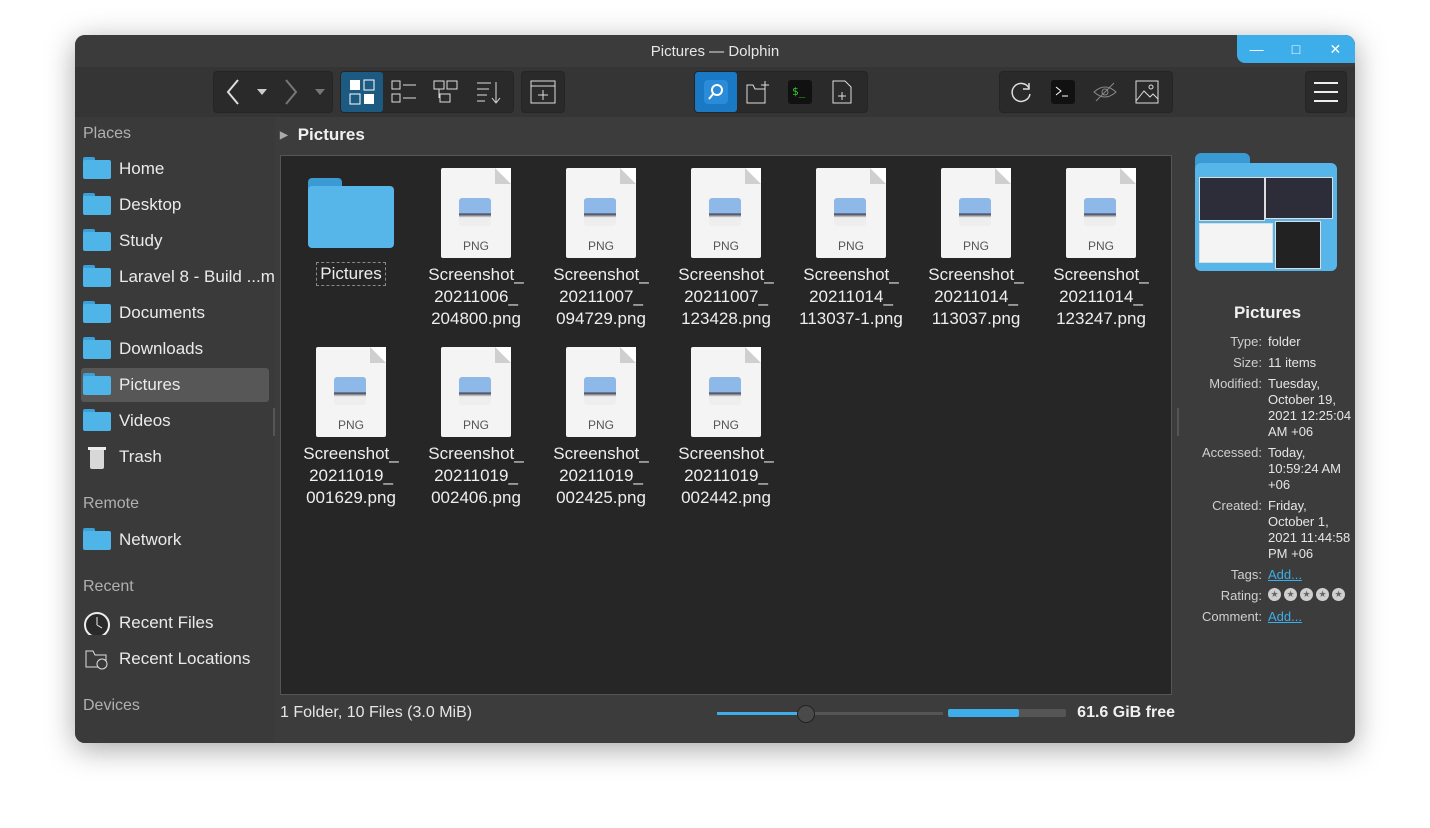  Describe the element at coordinates (262, 92) in the screenshot. I see `back-history-dropdown` at that location.